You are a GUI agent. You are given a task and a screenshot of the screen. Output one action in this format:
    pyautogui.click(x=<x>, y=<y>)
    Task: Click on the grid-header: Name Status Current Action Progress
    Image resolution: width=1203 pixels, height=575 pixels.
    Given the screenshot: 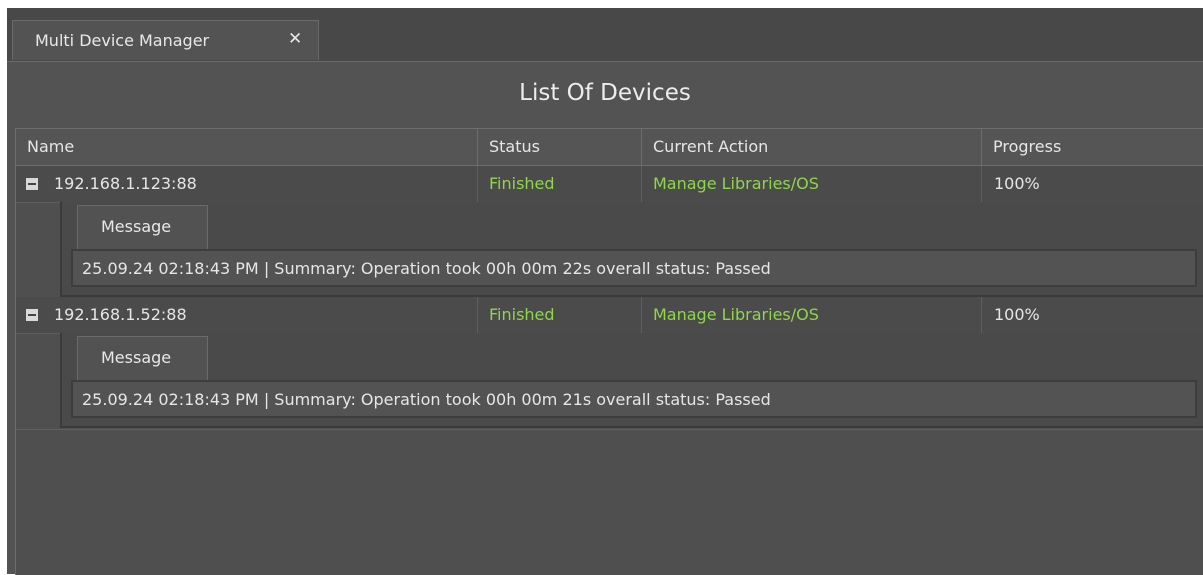 What is the action you would take?
    pyautogui.click(x=609, y=147)
    